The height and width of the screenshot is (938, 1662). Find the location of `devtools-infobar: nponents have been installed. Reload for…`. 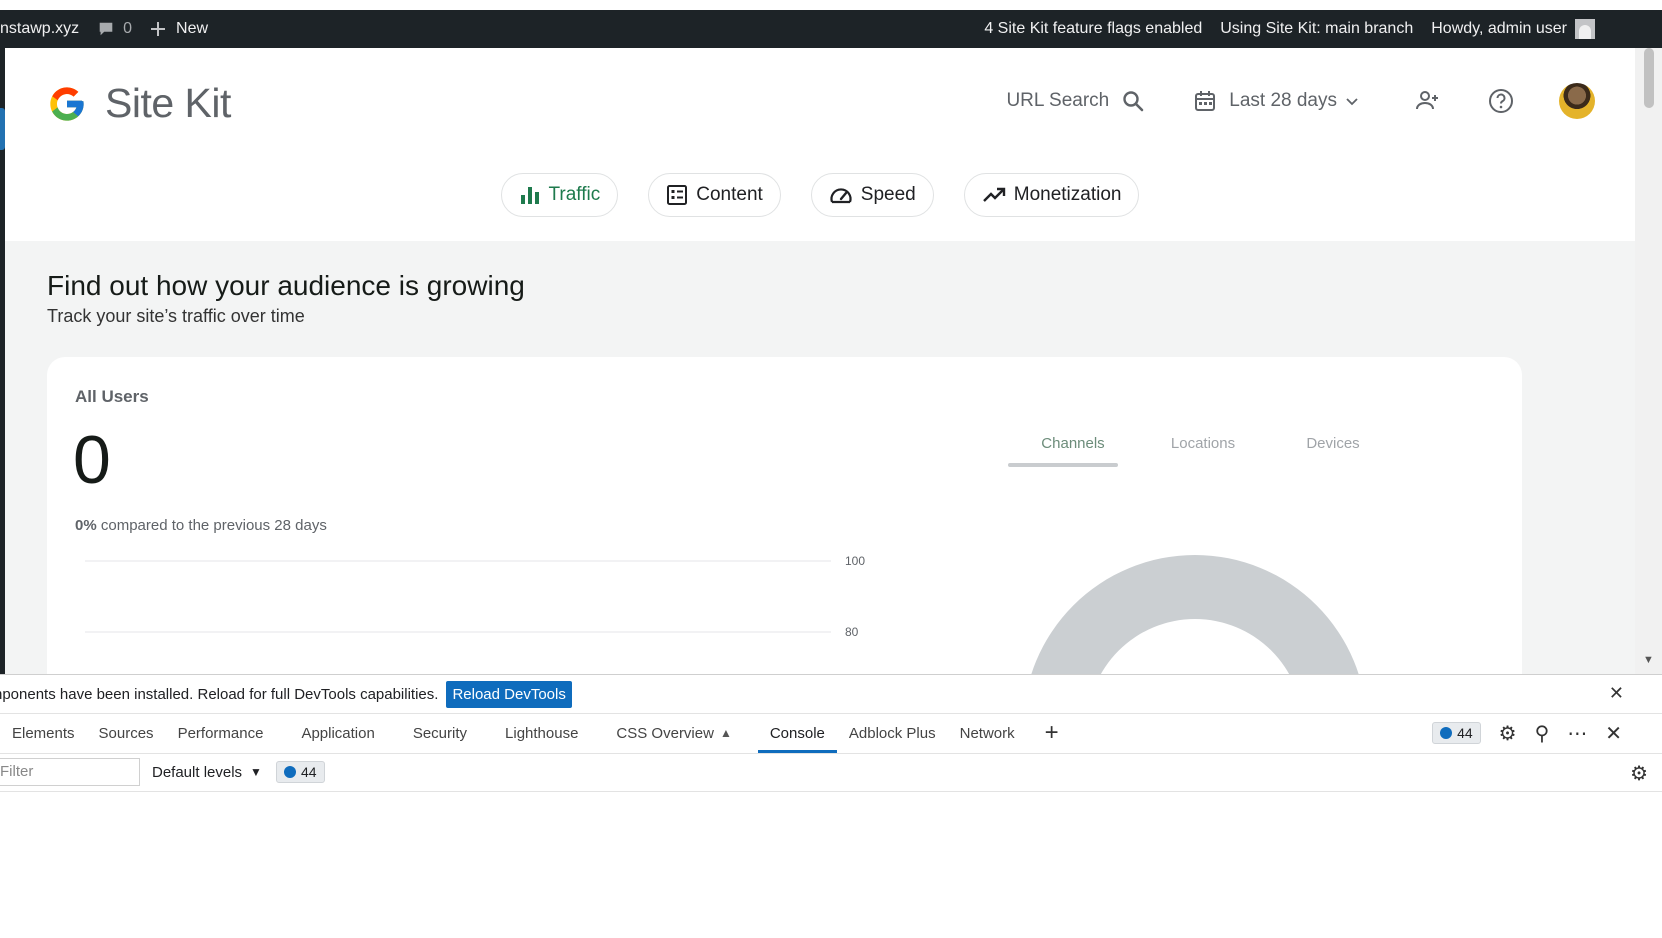

devtools-infobar: nponents have been installed. Reload for… is located at coordinates (831, 694).